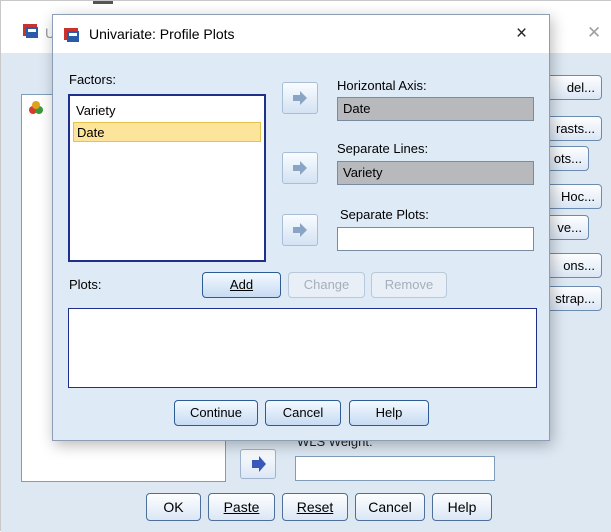 The height and width of the screenshot is (532, 611). Describe the element at coordinates (301, 34) in the screenshot. I see `dialog-titlebar: Univariate: Profile Plots ×` at that location.